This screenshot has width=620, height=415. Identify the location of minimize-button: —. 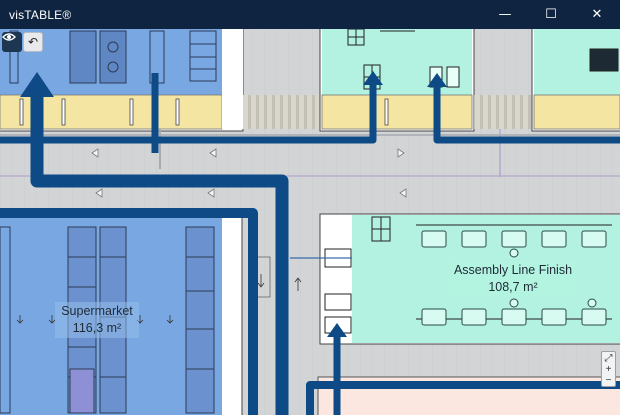
(505, 14).